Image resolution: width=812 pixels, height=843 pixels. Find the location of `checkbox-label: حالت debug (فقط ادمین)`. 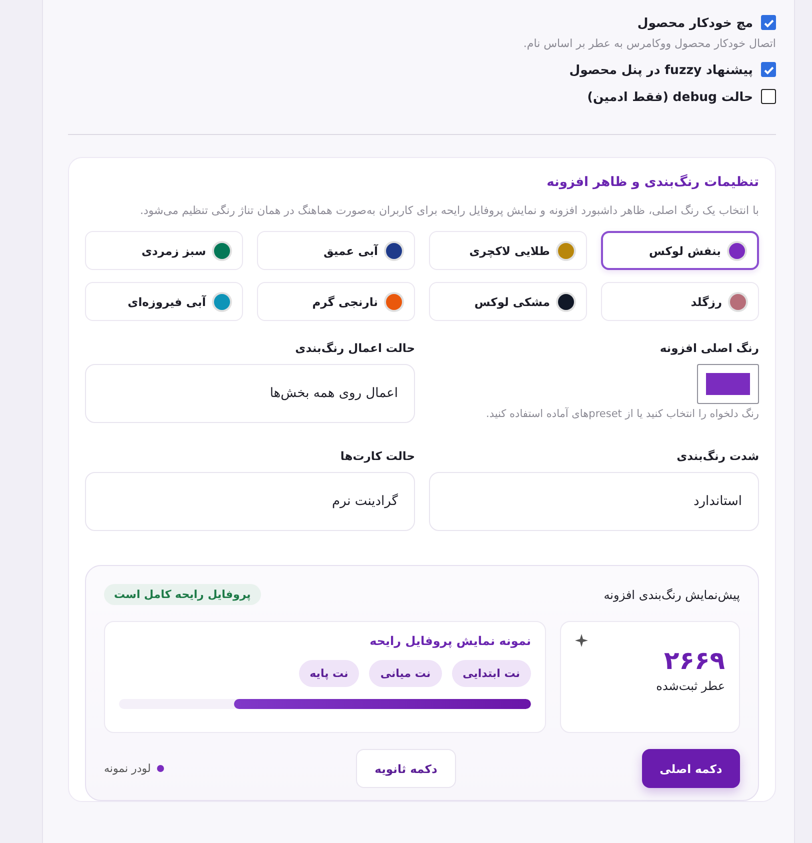

checkbox-label: حالت debug (فقط ادمین) is located at coordinates (670, 96).